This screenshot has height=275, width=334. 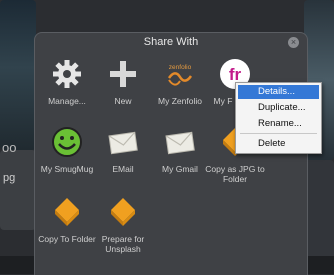 I want to click on background-label: oo, so click(x=9, y=147).